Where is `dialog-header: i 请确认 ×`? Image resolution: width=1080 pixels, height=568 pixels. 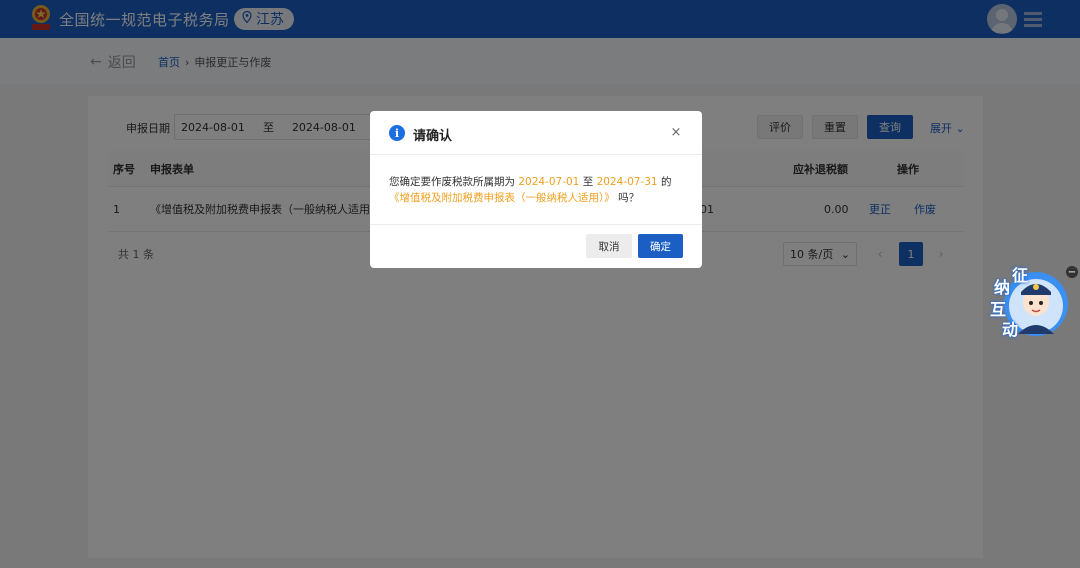 dialog-header: i 请确认 × is located at coordinates (536, 133).